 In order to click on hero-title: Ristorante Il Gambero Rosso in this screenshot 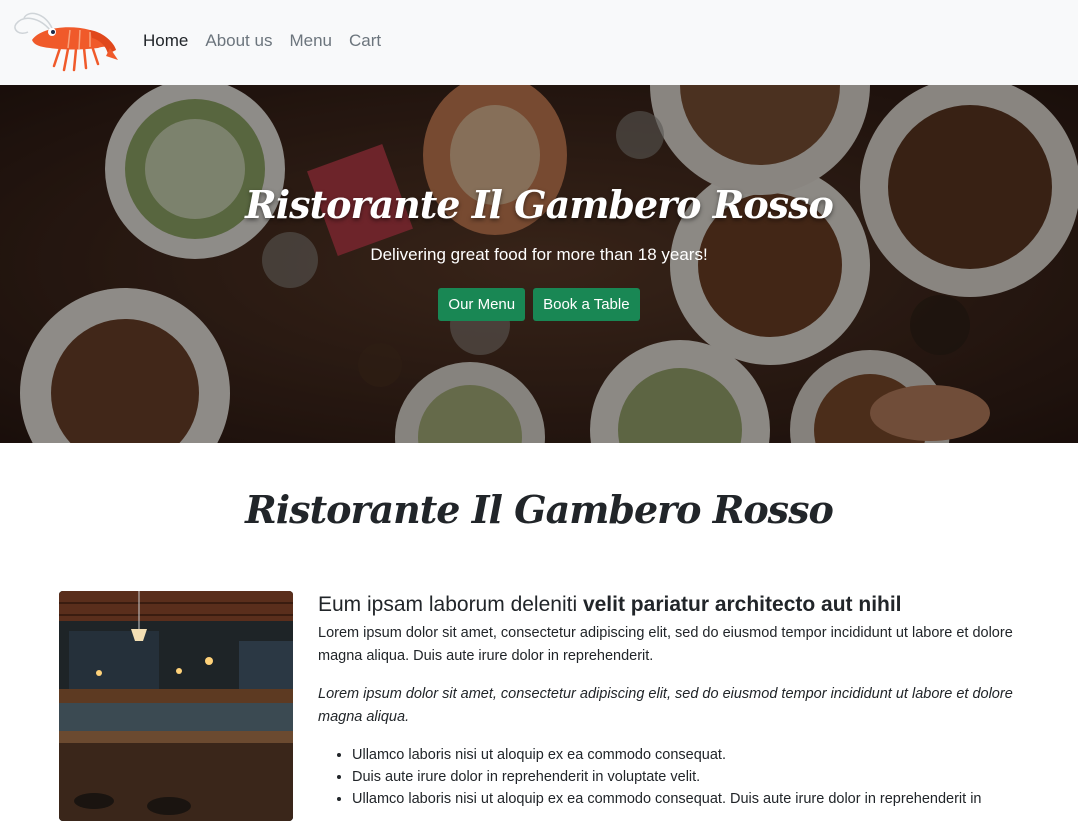, I will do `click(539, 204)`.